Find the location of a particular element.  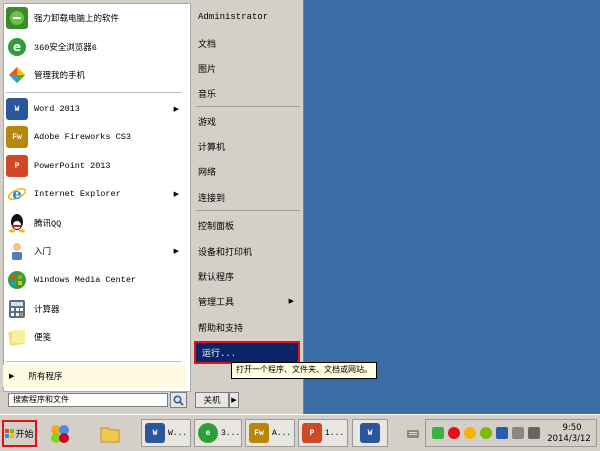

places-label: 计算机 is located at coordinates (212, 147).